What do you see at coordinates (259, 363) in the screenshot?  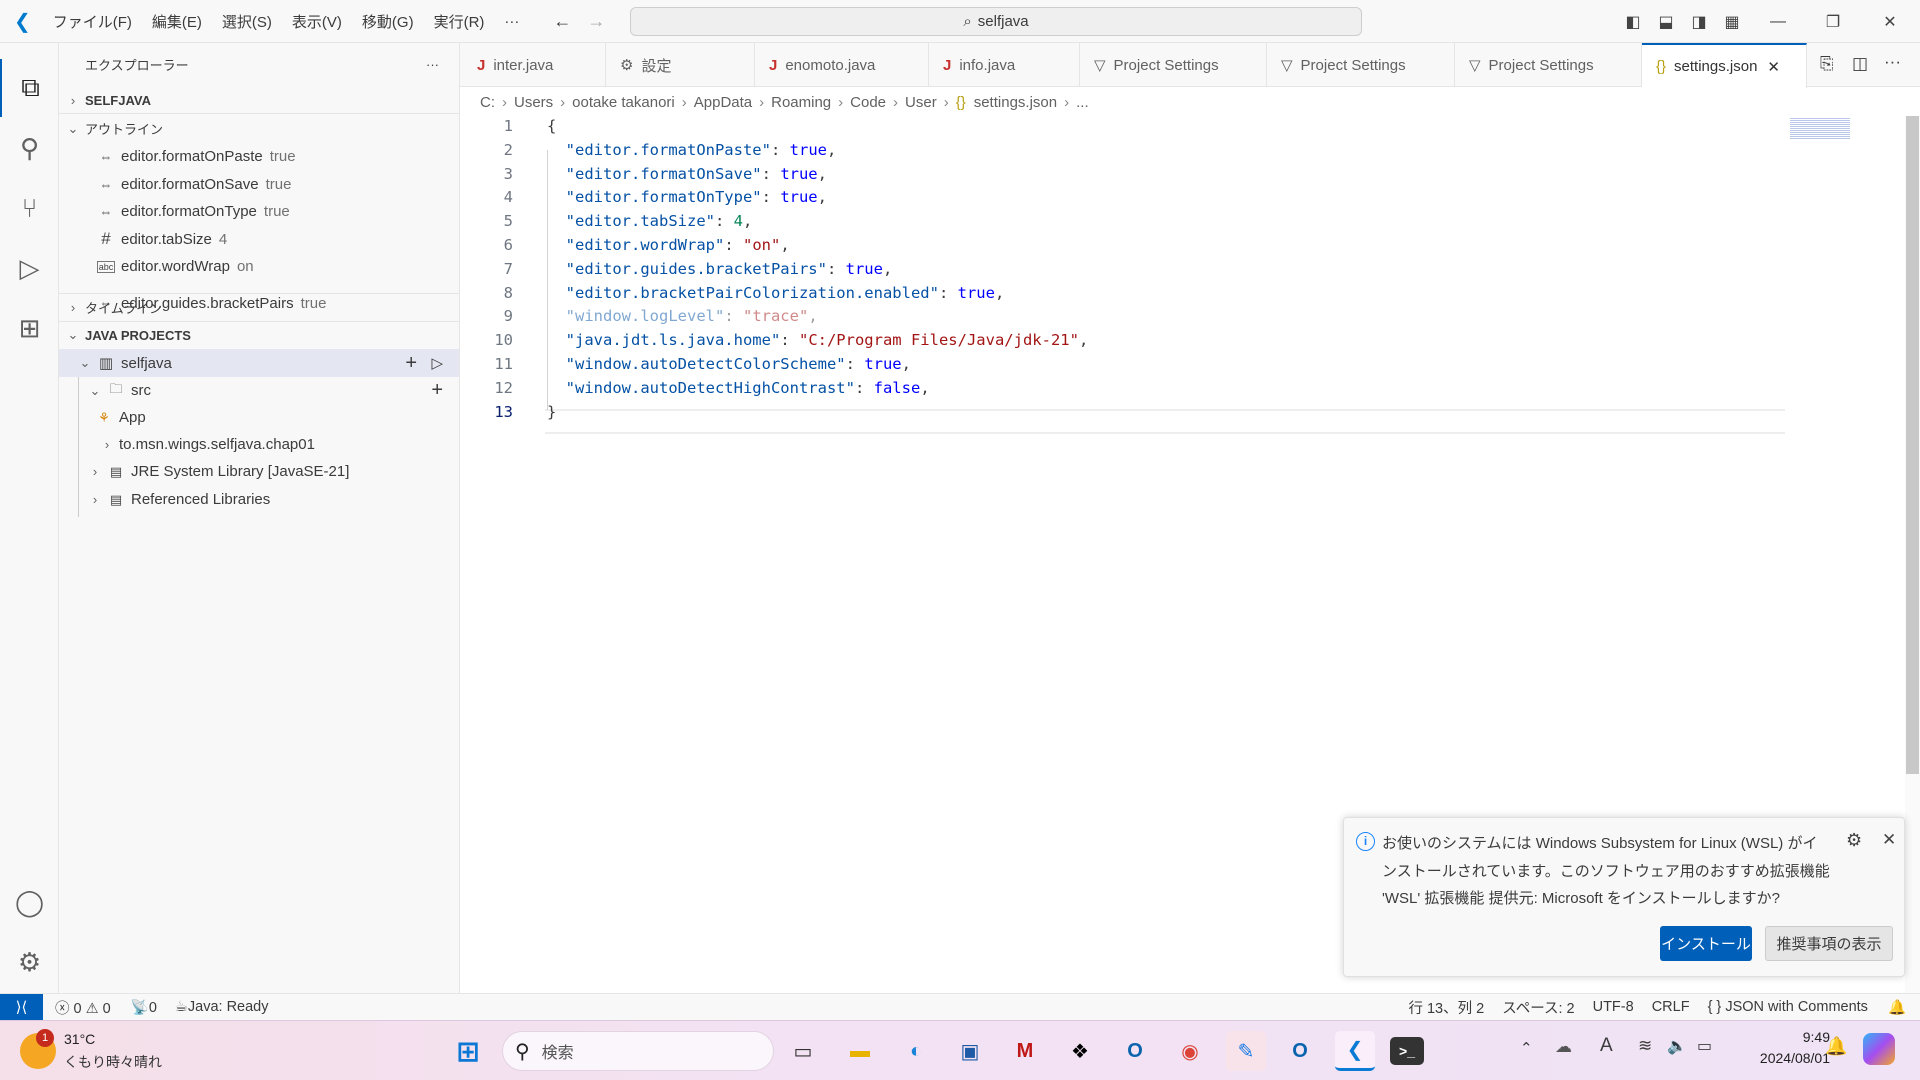 I see `tree-item-project: ⌄ ▥ selfjava + ▷` at bounding box center [259, 363].